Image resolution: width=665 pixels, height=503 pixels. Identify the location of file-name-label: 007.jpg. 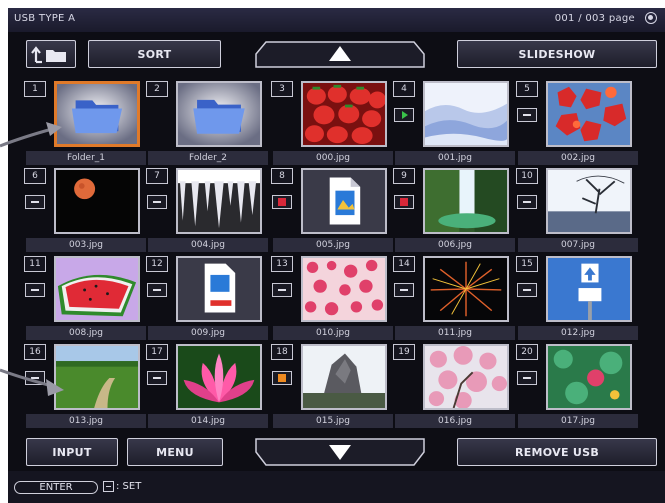
(578, 245).